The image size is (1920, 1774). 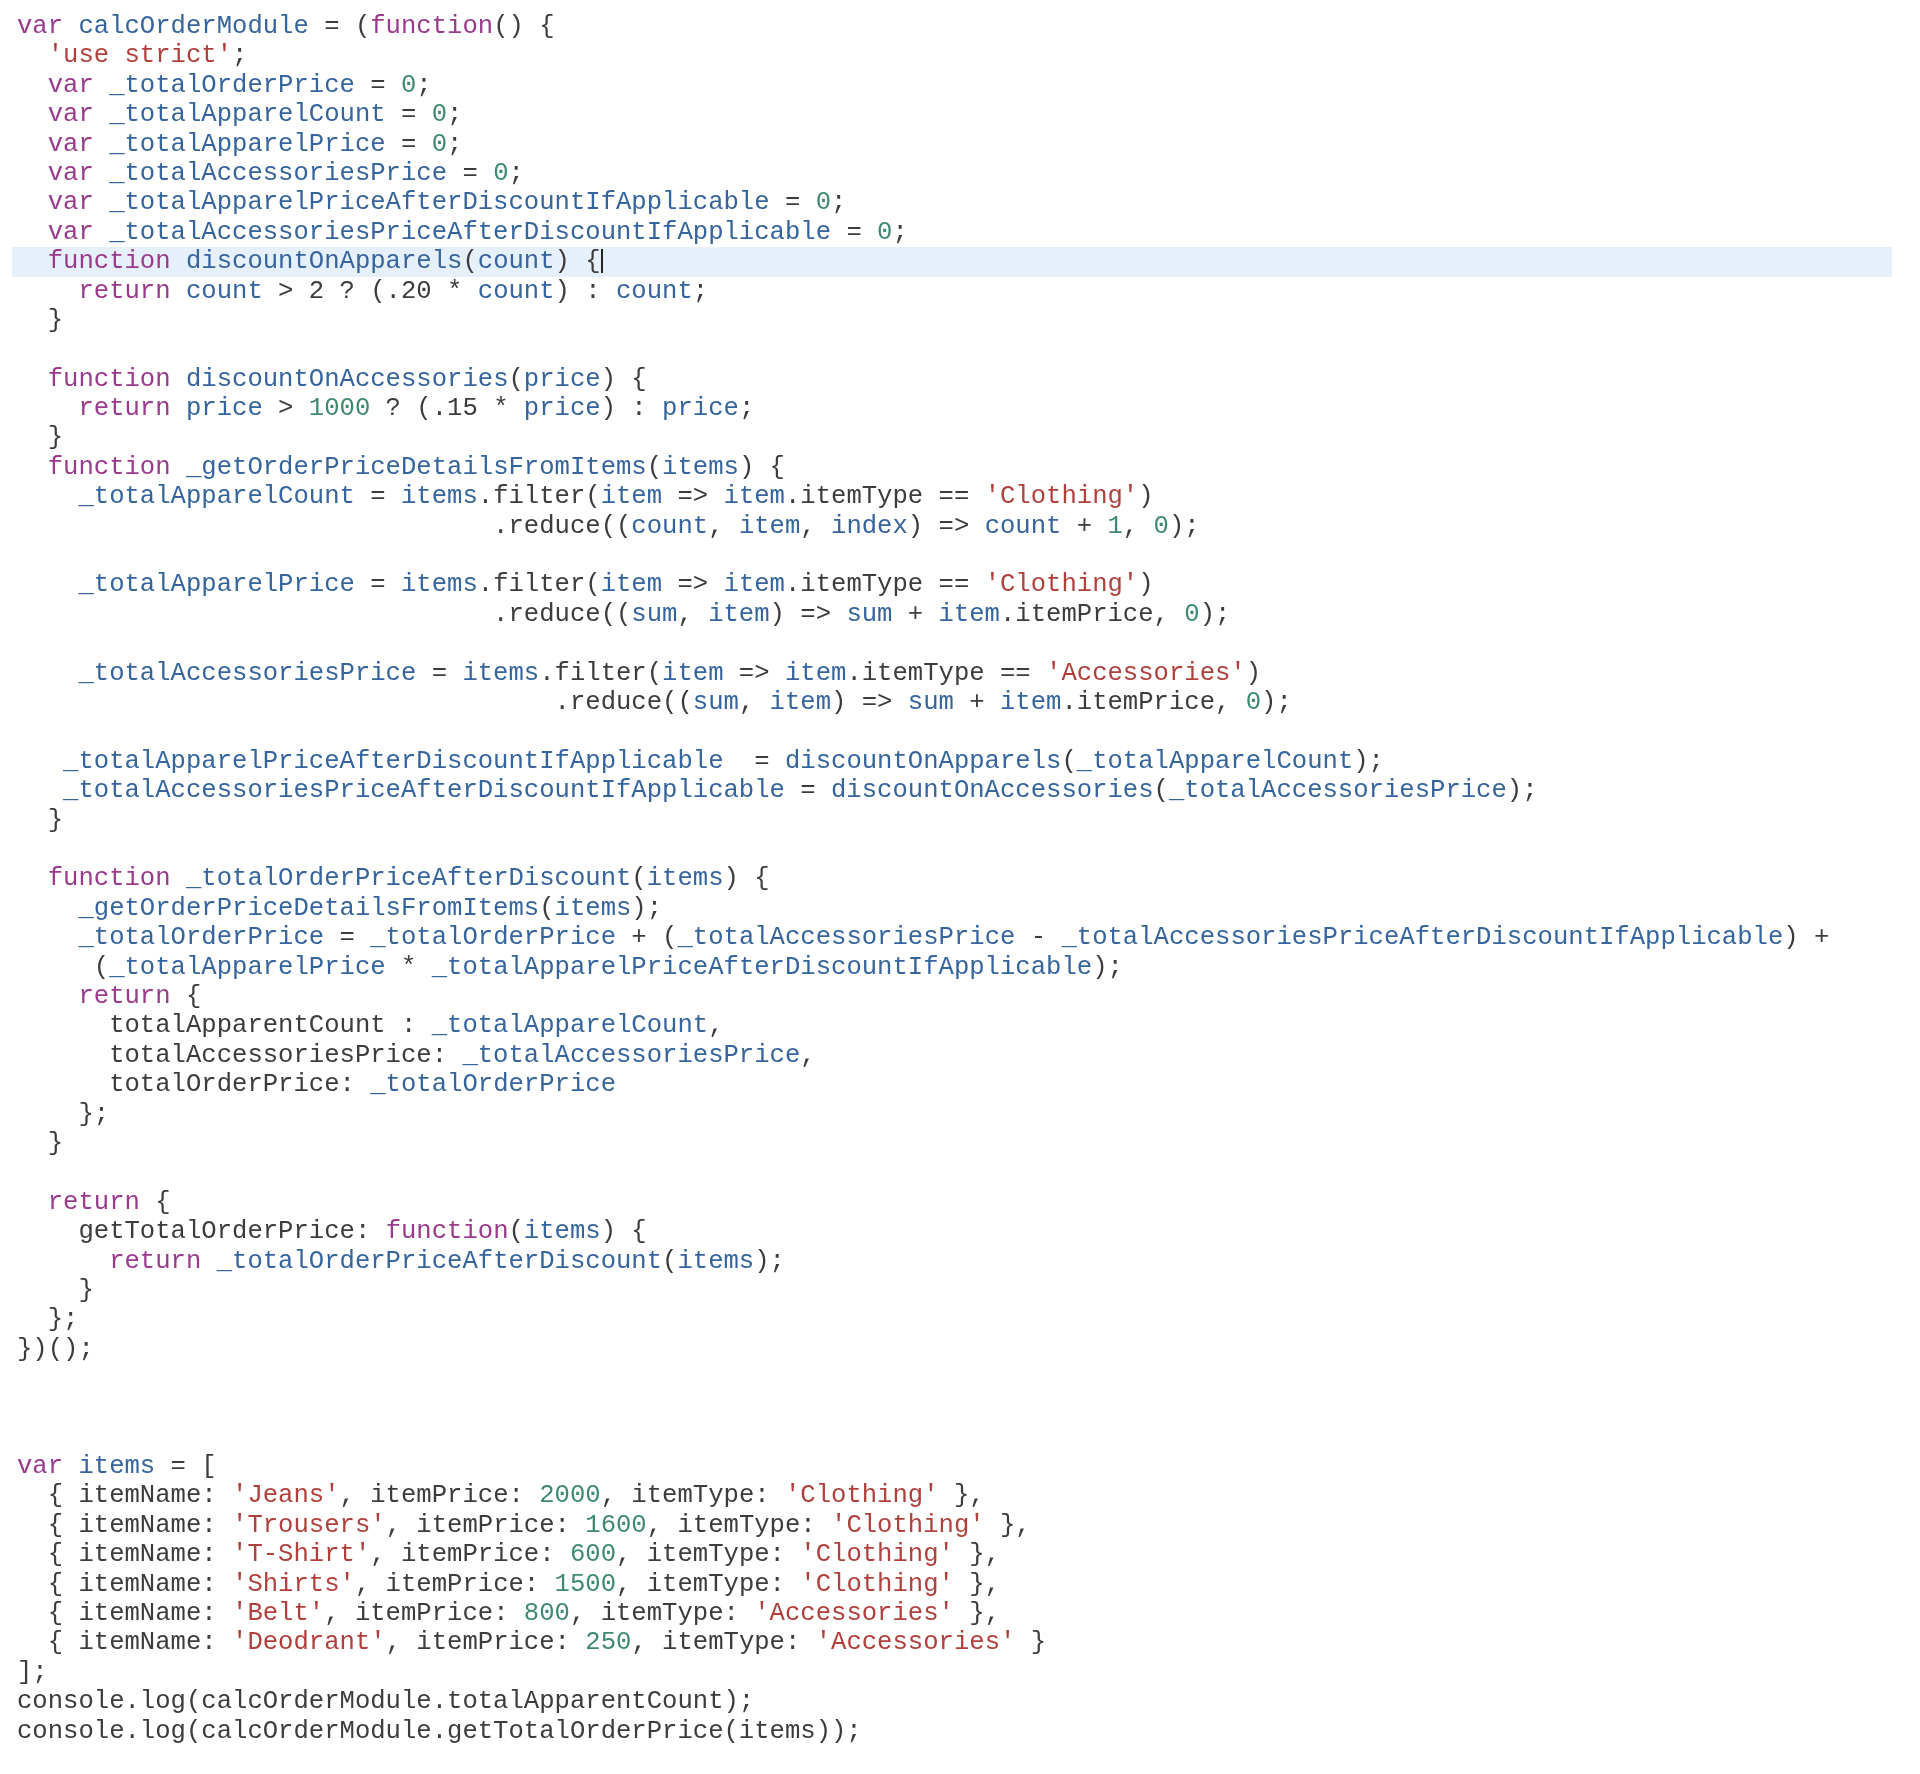 What do you see at coordinates (477, 232) in the screenshot?
I see `code-line: var _totalAccessoriesPriceAfterDiscountIfApplicable = 0;` at bounding box center [477, 232].